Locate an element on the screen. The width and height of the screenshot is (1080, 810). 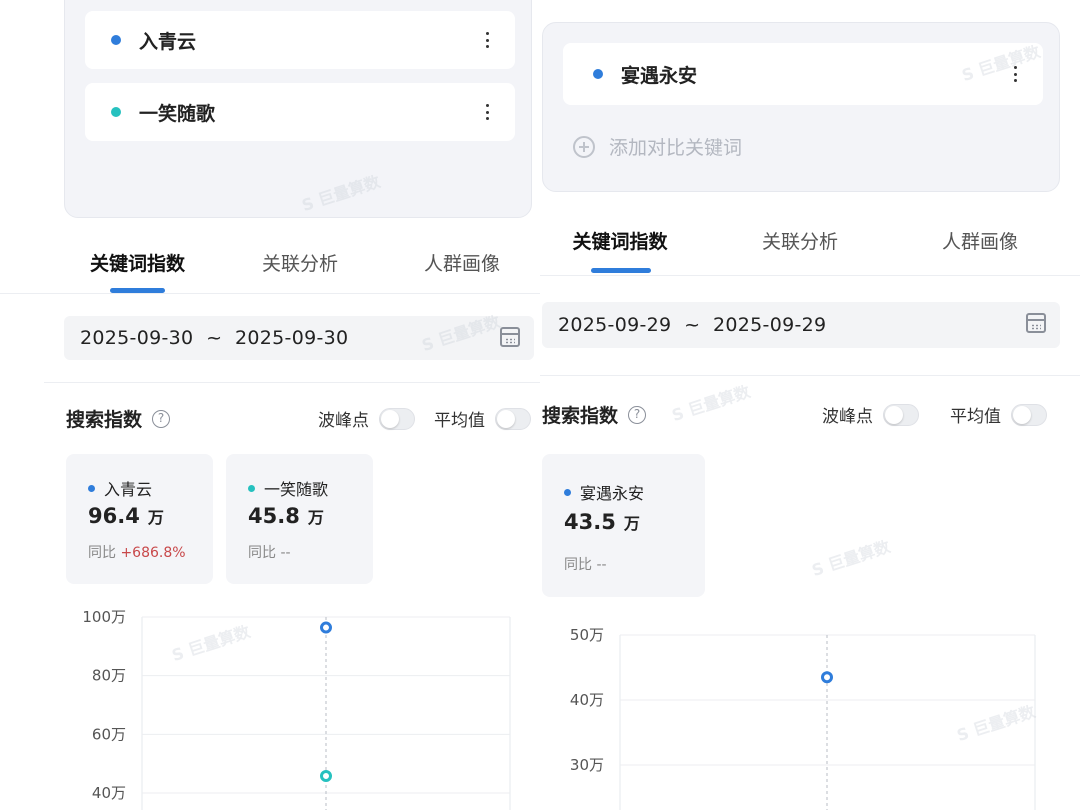
metric-value: 45.8 万 is located at coordinates (286, 516).